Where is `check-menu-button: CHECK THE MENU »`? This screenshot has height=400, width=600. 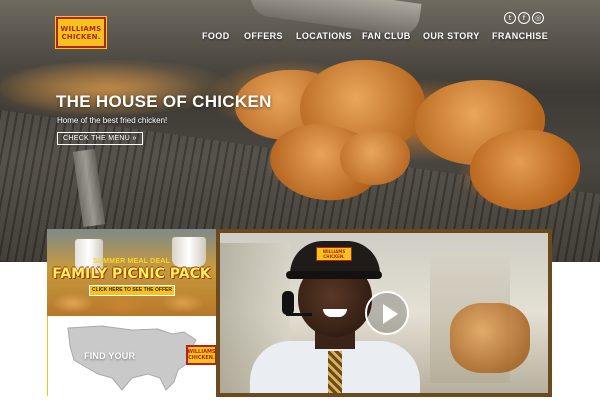 check-menu-button: CHECK THE MENU » is located at coordinates (100, 138).